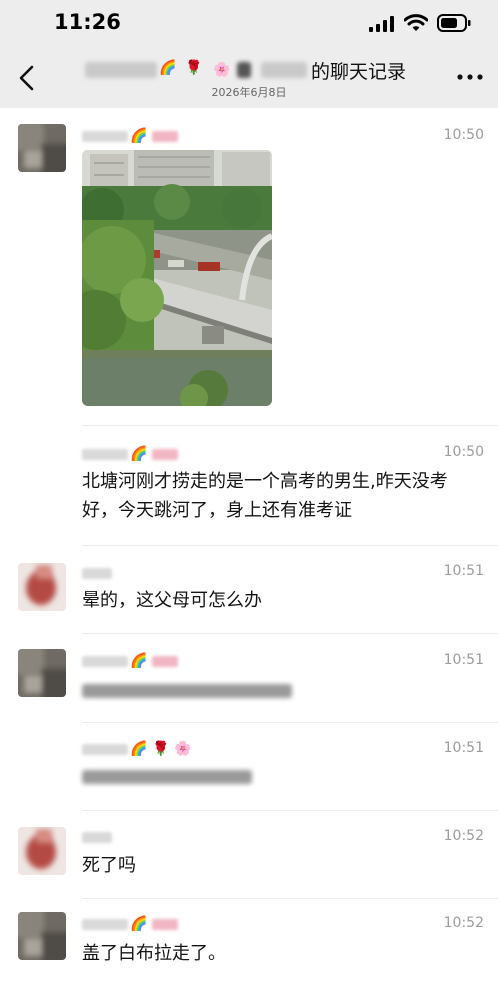 The image size is (498, 983). What do you see at coordinates (109, 865) in the screenshot?
I see `message-text: 死了吗` at bounding box center [109, 865].